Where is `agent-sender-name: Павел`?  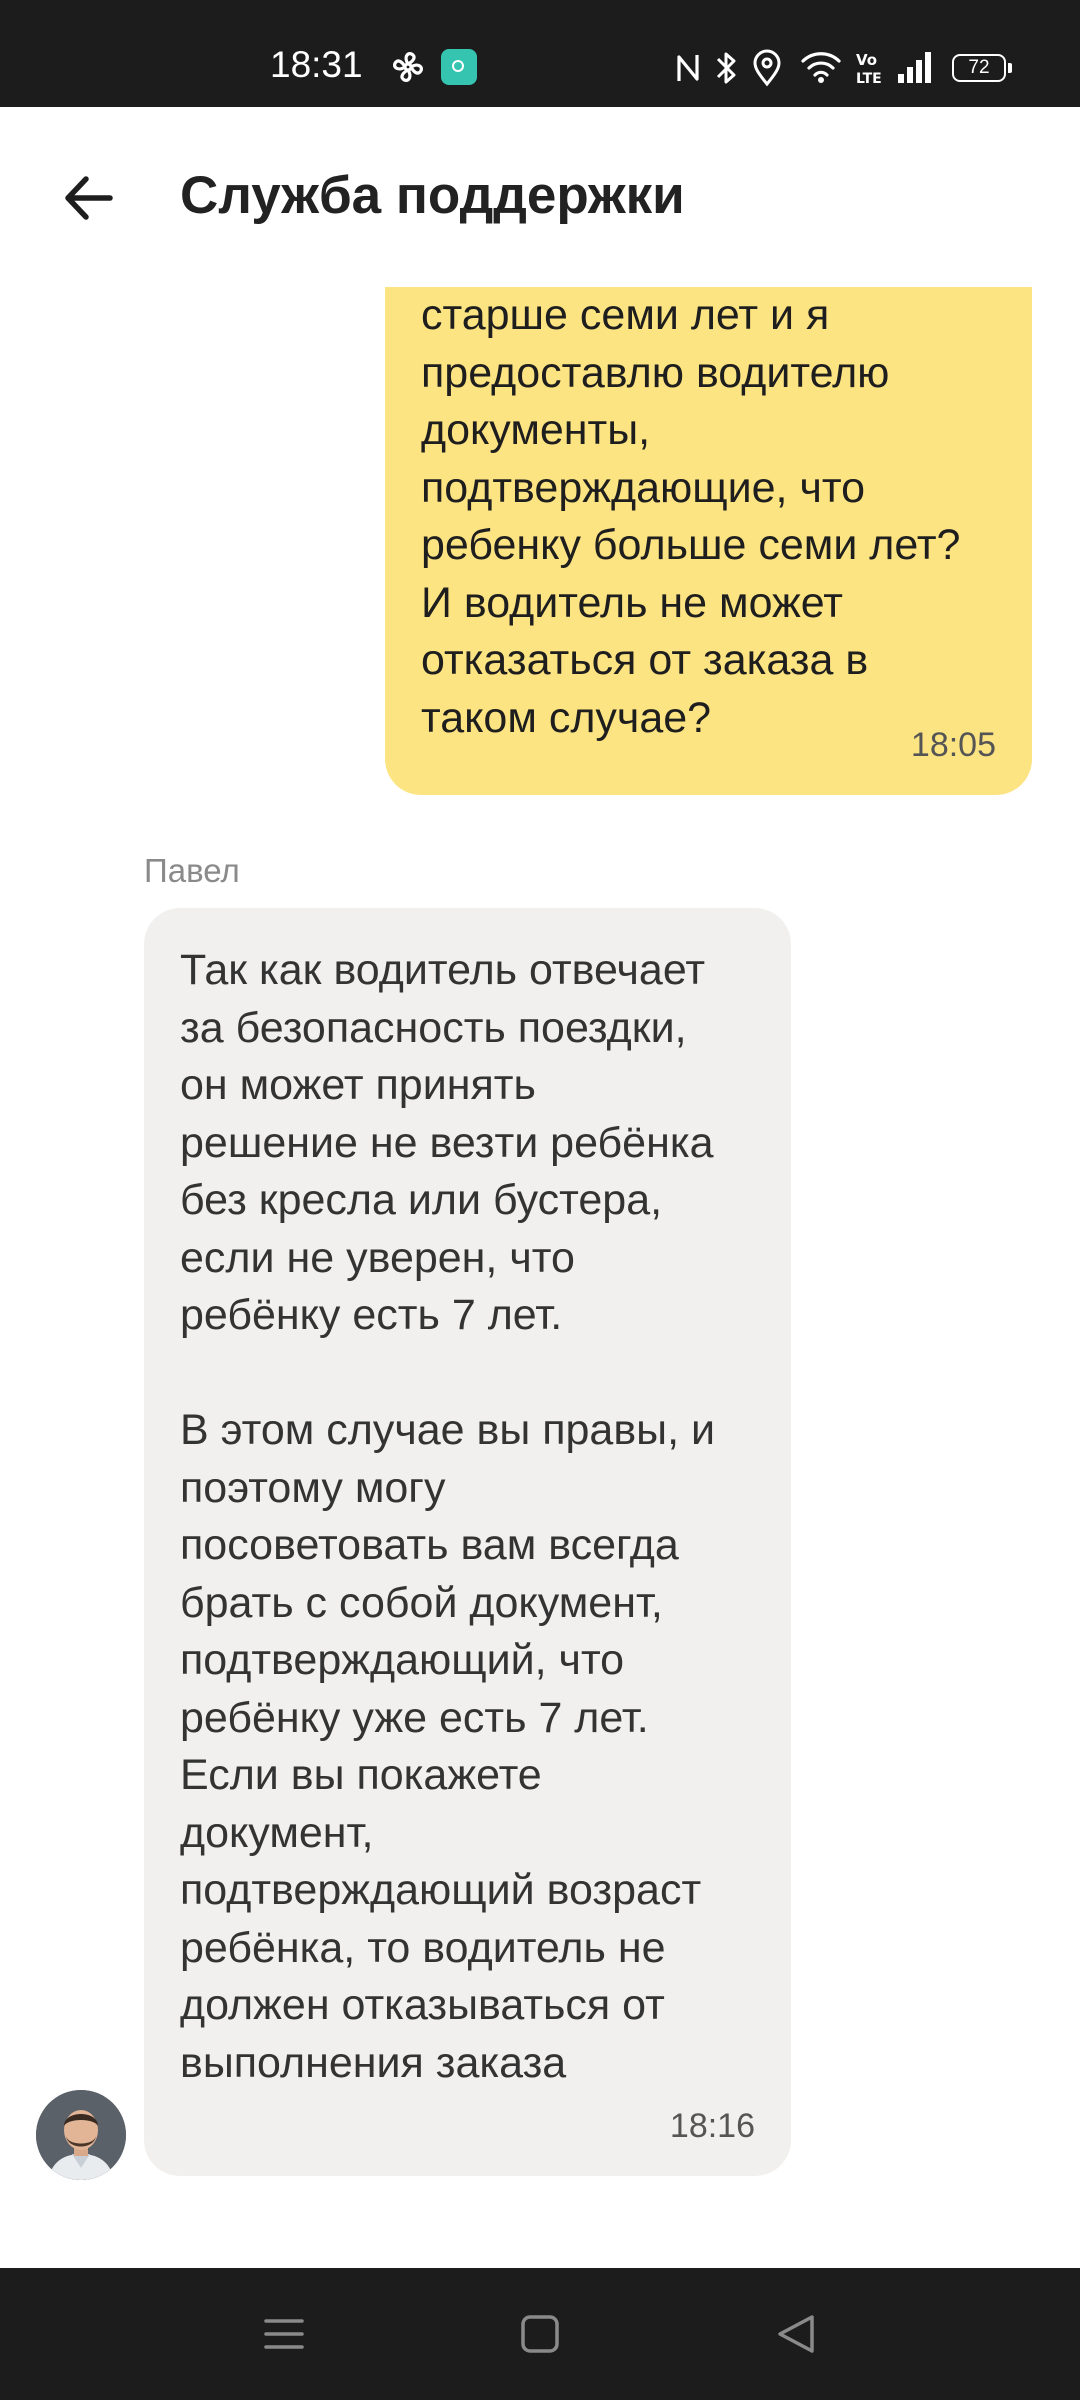 agent-sender-name: Павел is located at coordinates (192, 870).